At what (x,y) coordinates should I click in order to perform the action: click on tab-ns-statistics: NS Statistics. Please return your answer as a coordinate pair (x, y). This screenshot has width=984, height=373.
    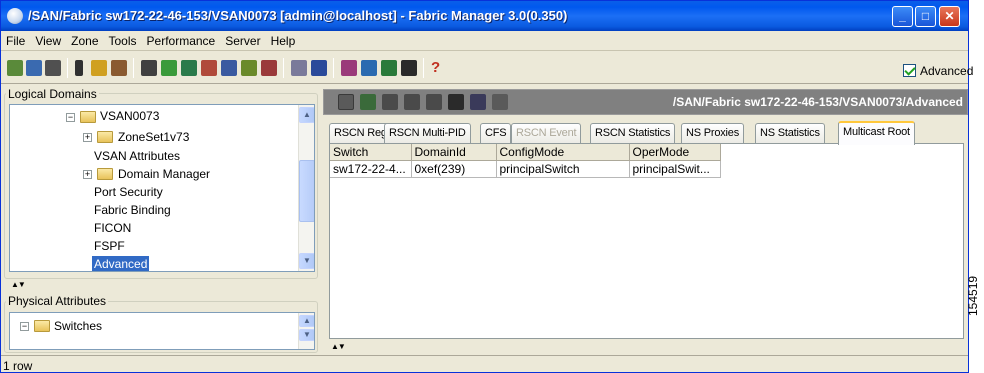
    Looking at the image, I should click on (790, 133).